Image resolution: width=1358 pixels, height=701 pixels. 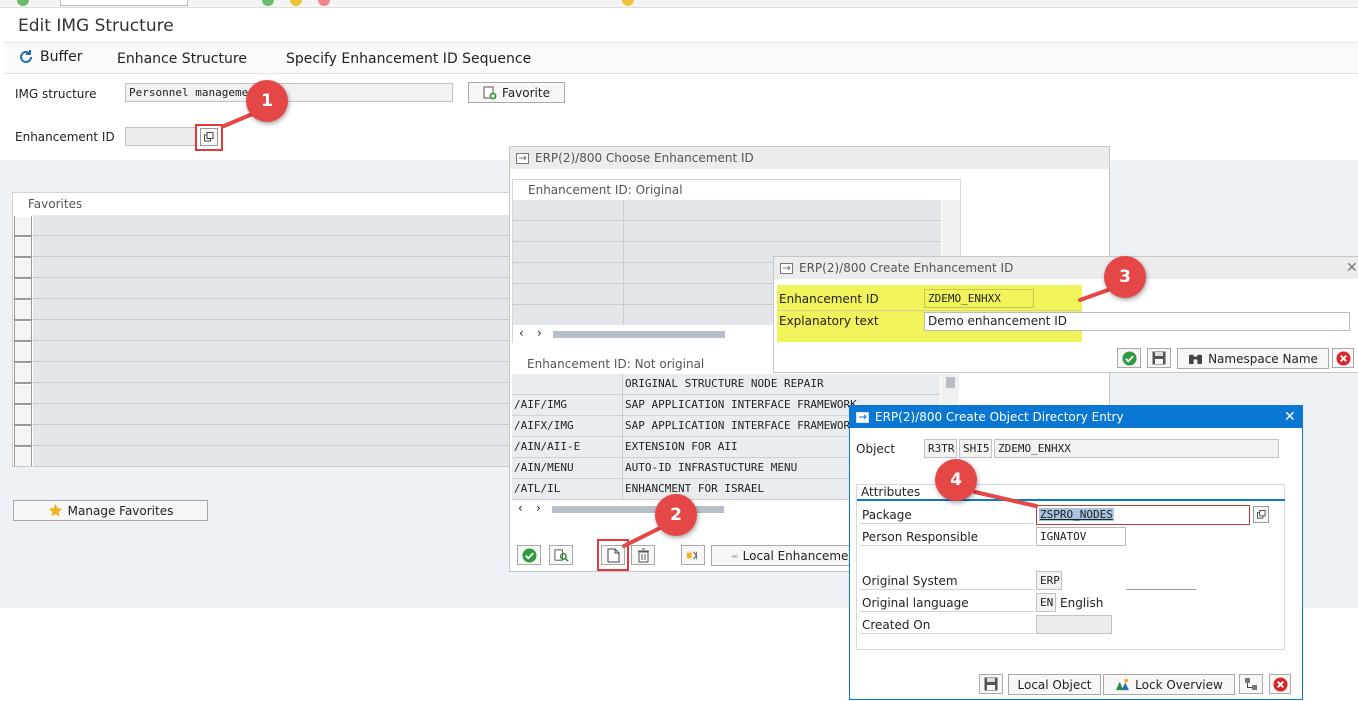 What do you see at coordinates (1125, 277) in the screenshot?
I see `callout-3: 3` at bounding box center [1125, 277].